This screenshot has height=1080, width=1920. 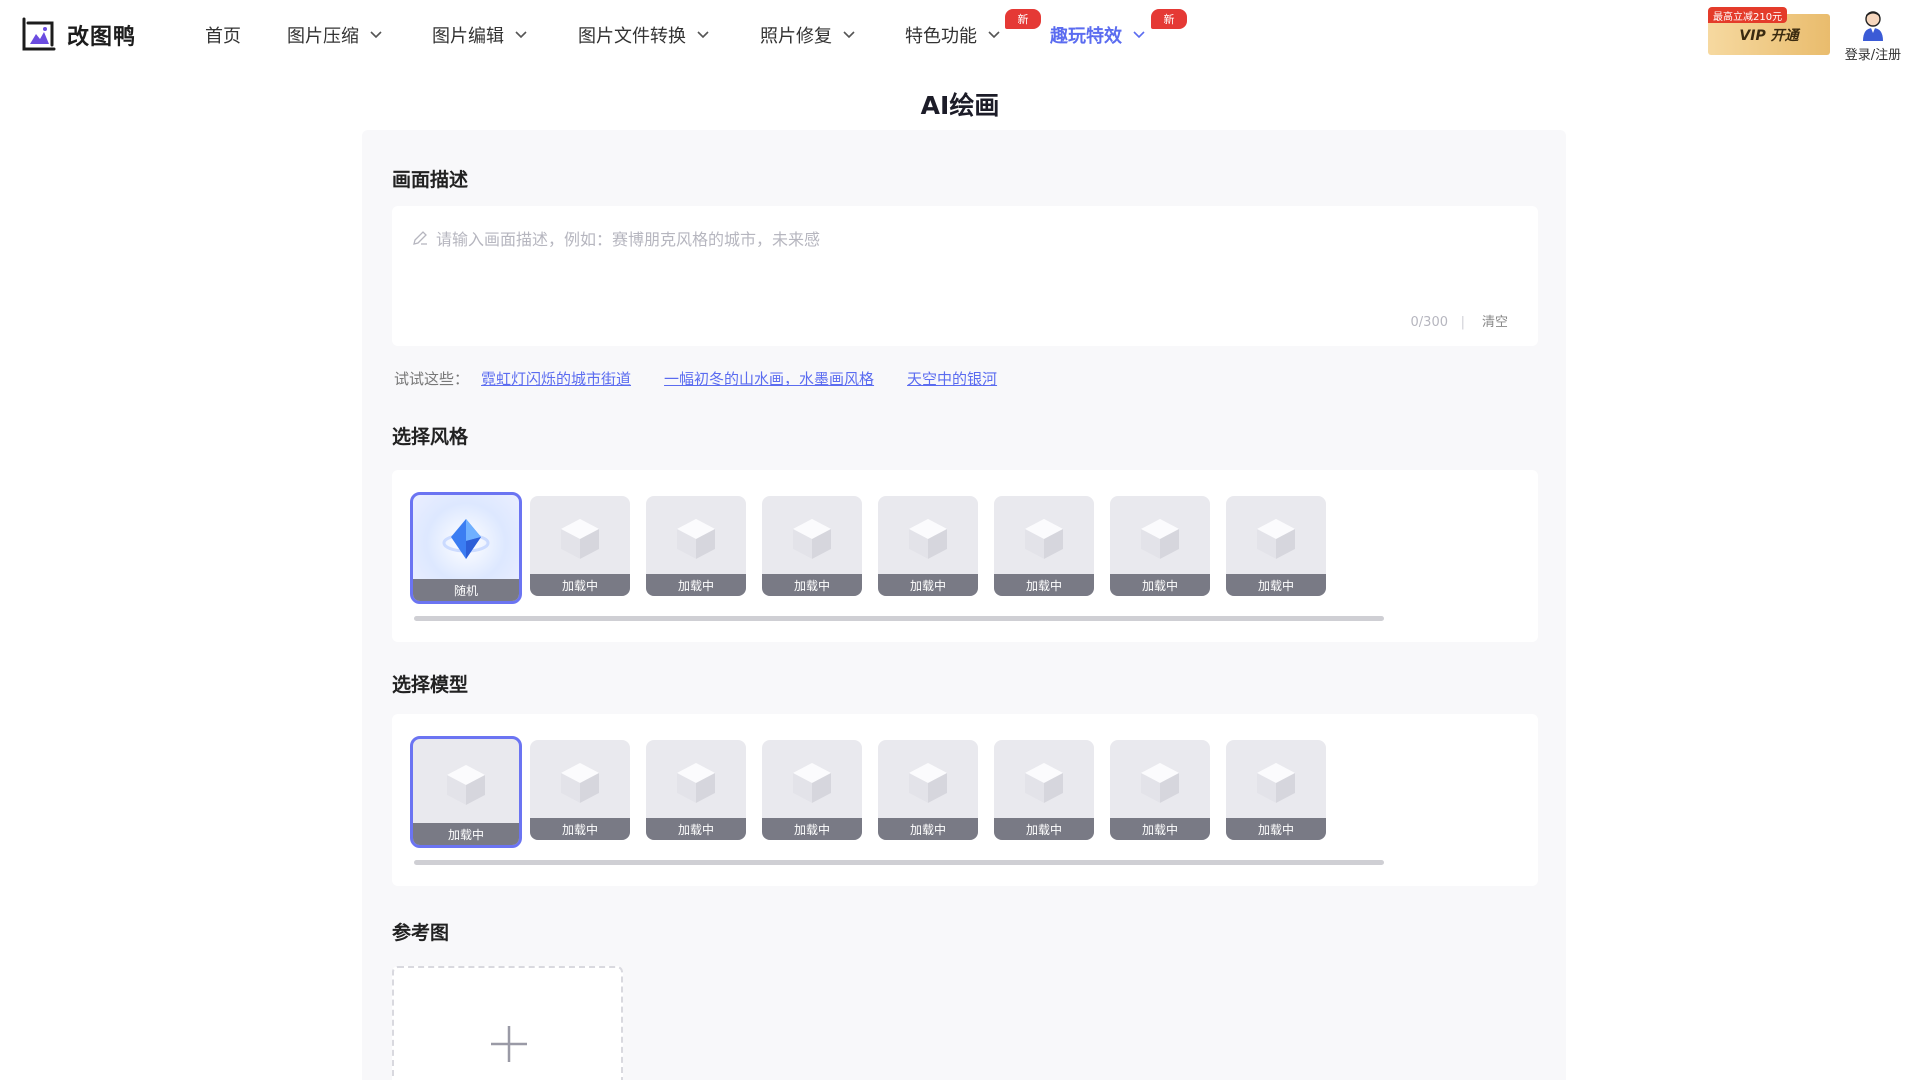 I want to click on pencil-icon, so click(x=420, y=238).